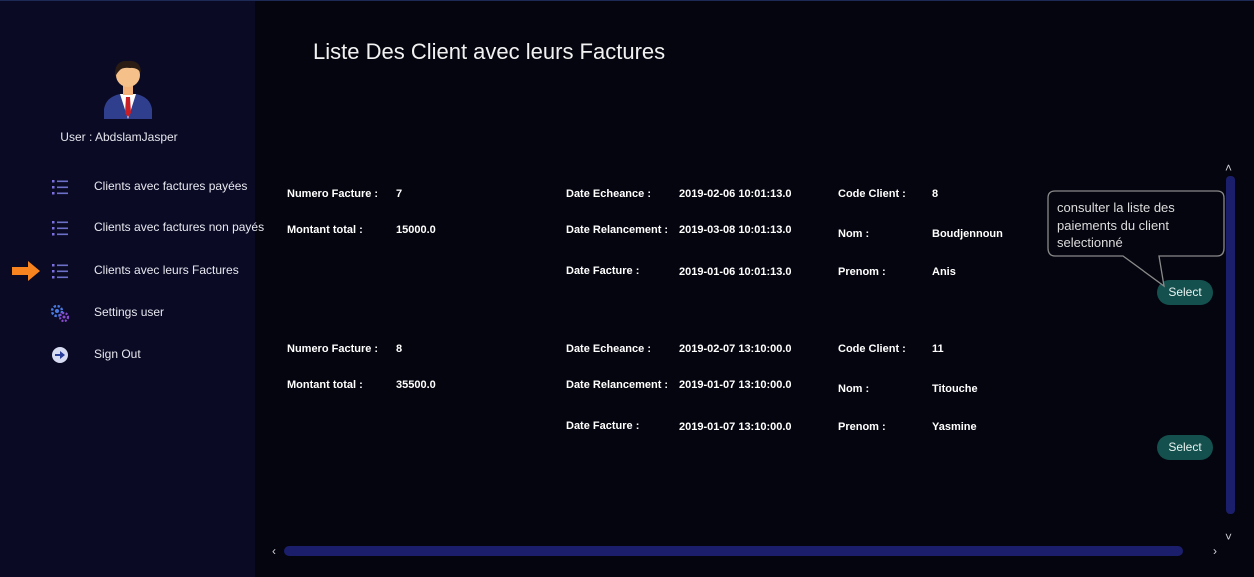  What do you see at coordinates (171, 186) in the screenshot?
I see `sidebar-item-label: Clients avec factures payées` at bounding box center [171, 186].